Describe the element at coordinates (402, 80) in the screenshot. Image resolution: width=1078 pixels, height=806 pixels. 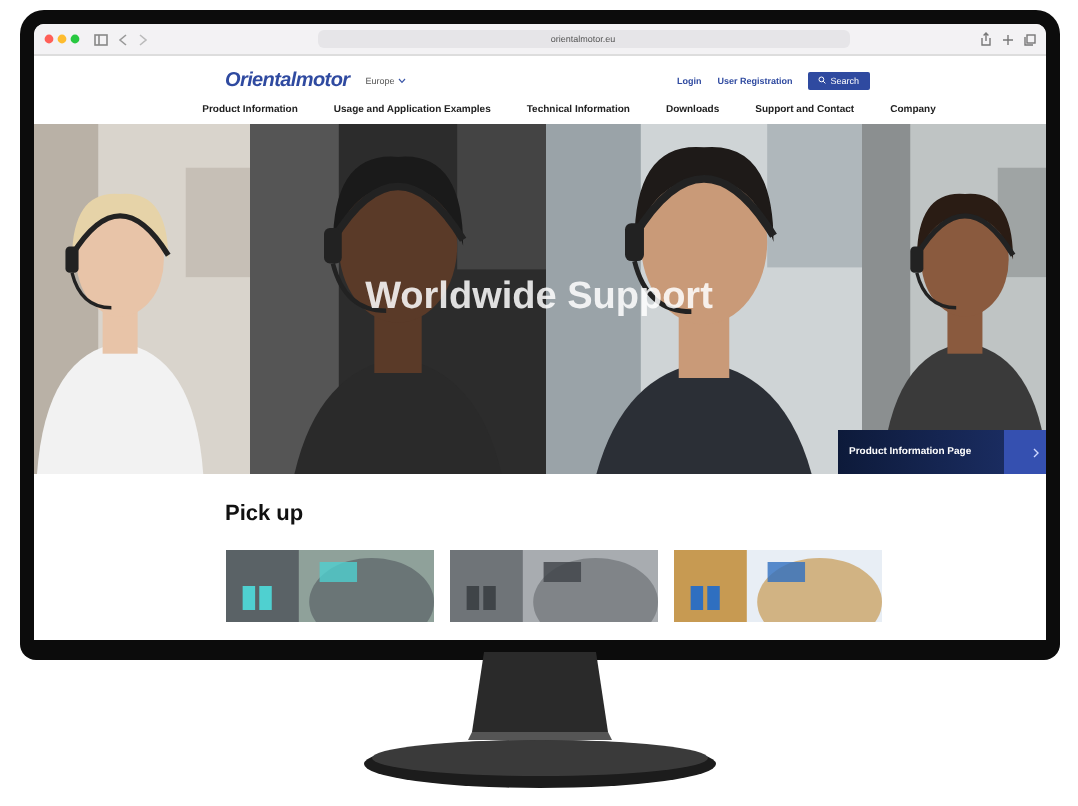
I see `caret-icon` at that location.